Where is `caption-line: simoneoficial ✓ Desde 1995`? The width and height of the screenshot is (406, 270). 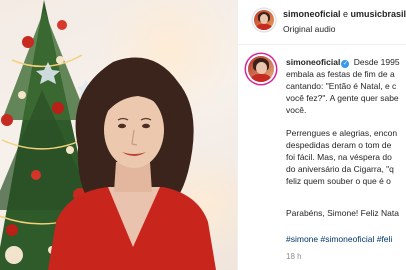 caption-line: simoneoficial ✓ Desde 1995 is located at coordinates (343, 62).